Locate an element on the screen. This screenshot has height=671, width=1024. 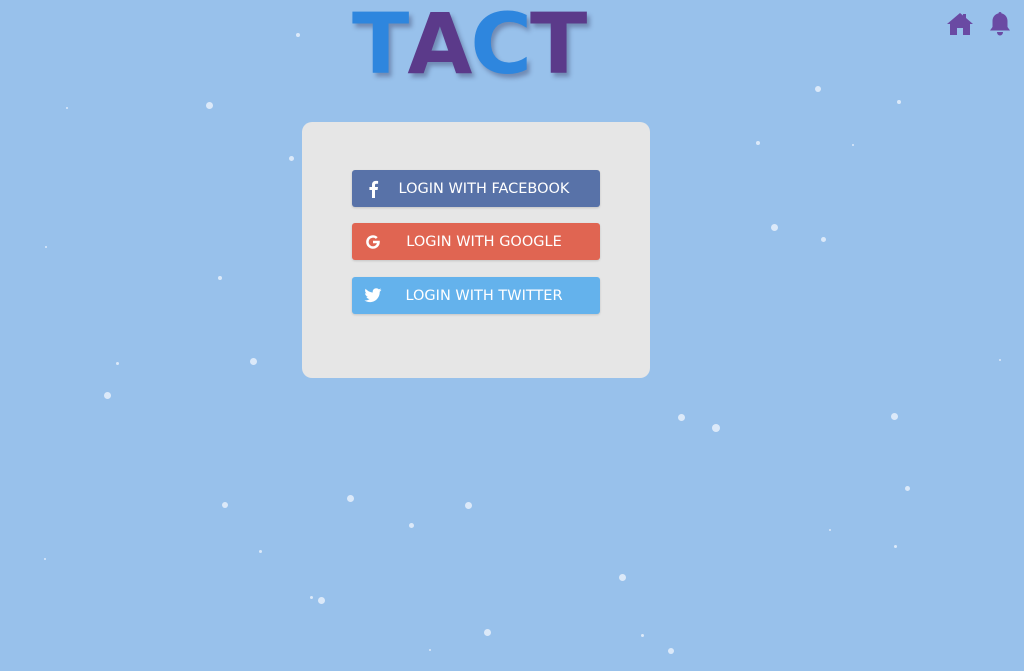
logo-letter-2: A is located at coordinates (439, 46).